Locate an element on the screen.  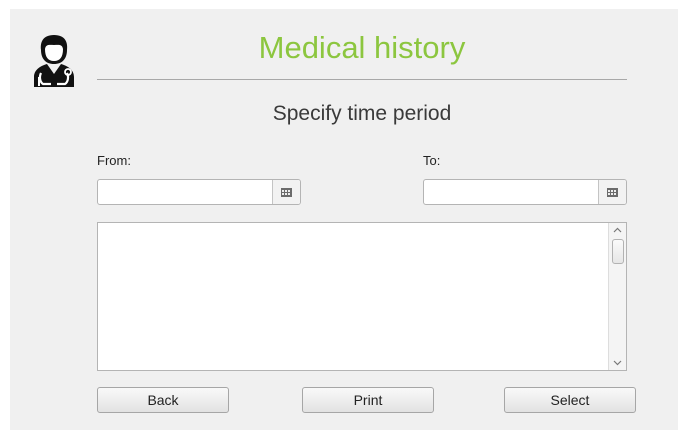
scroll-up-button is located at coordinates (617, 230).